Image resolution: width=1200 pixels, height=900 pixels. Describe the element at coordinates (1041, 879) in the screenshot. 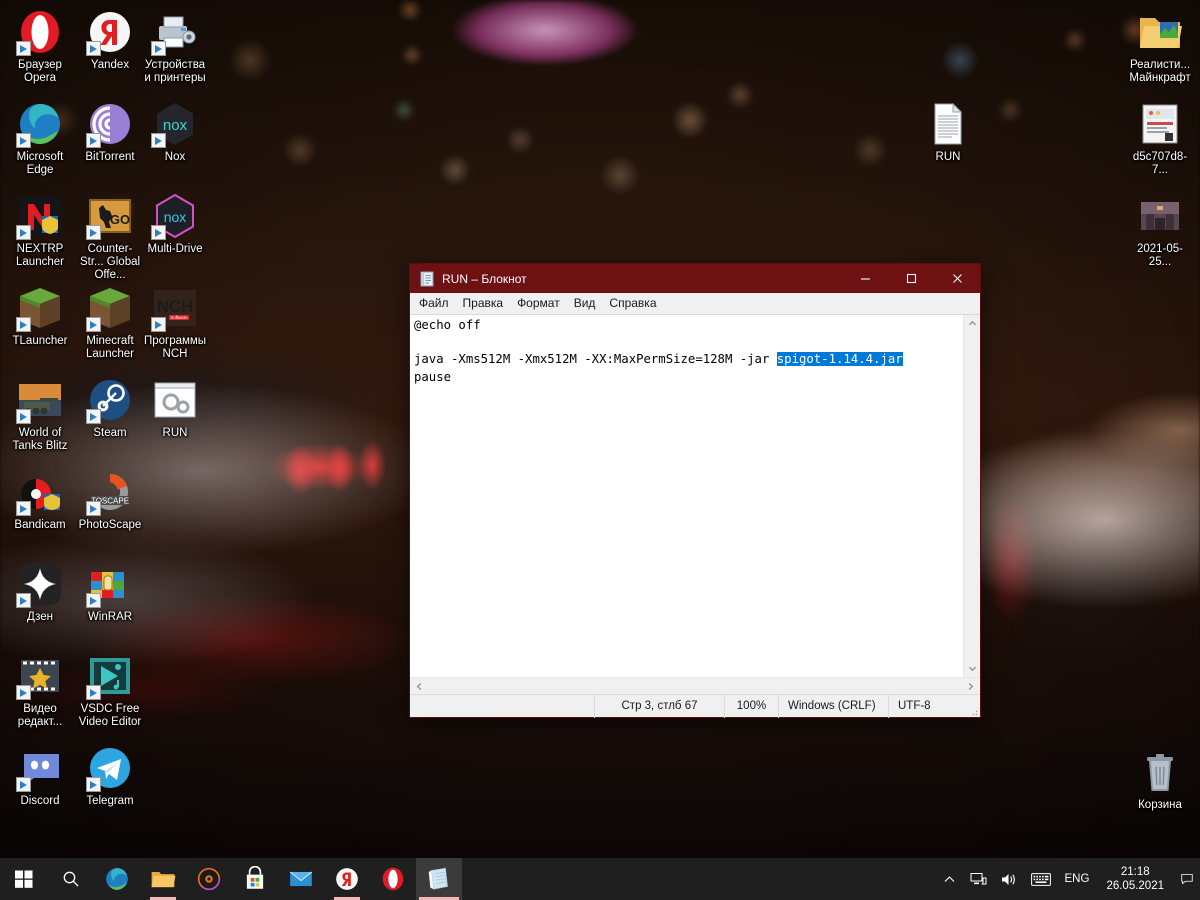

I see `keyboard-icon` at that location.